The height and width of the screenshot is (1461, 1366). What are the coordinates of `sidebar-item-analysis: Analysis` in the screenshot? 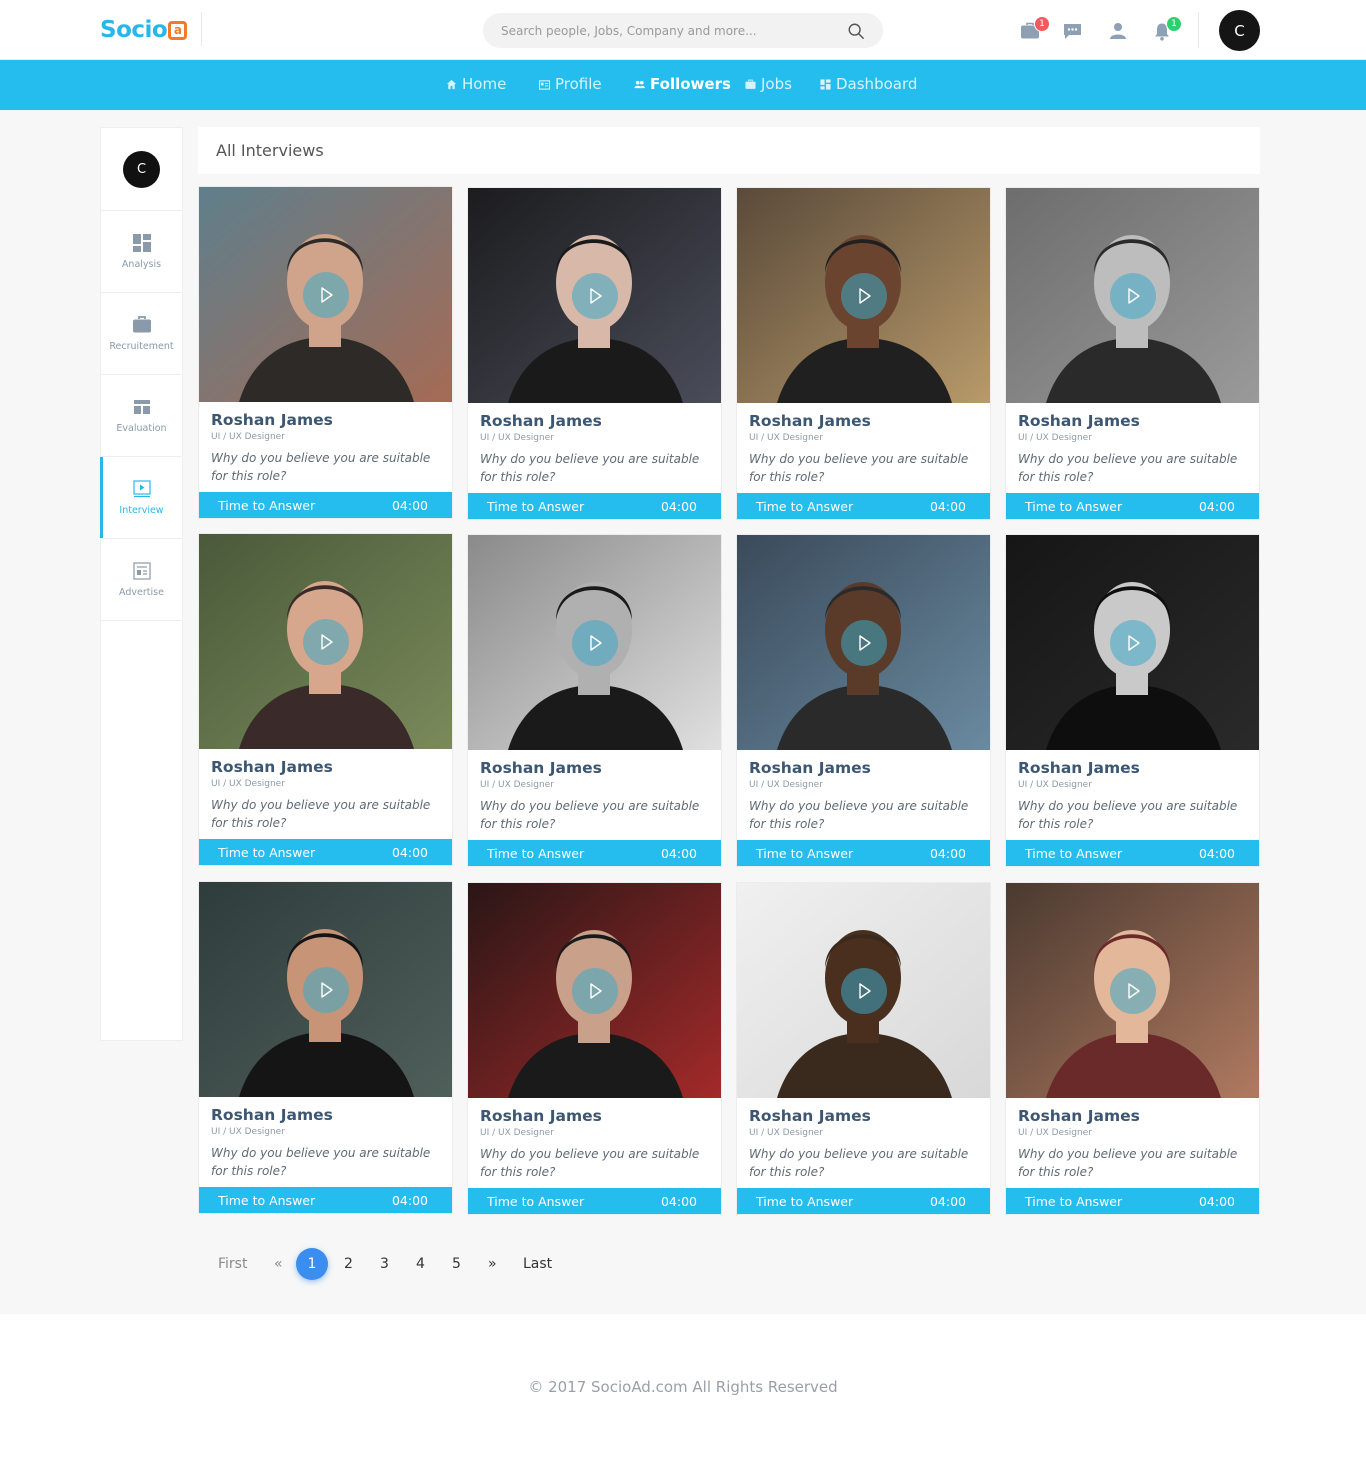 It's located at (141, 252).